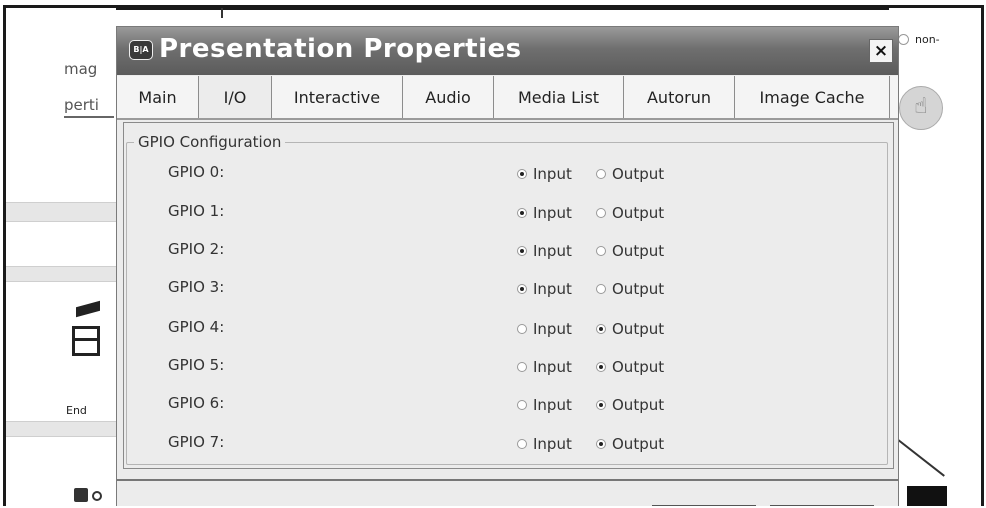  What do you see at coordinates (196, 287) in the screenshot?
I see `gpio-label: GPIO 3:` at bounding box center [196, 287].